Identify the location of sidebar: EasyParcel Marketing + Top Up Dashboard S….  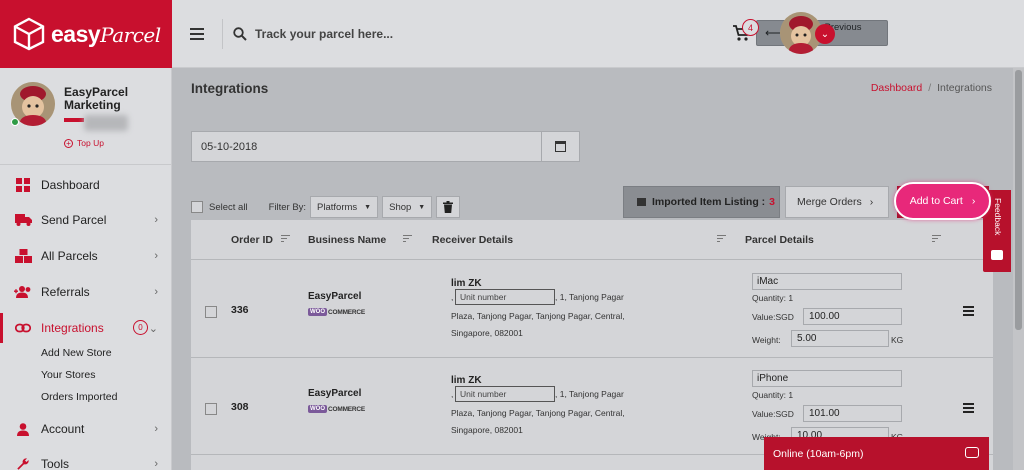
(86, 269).